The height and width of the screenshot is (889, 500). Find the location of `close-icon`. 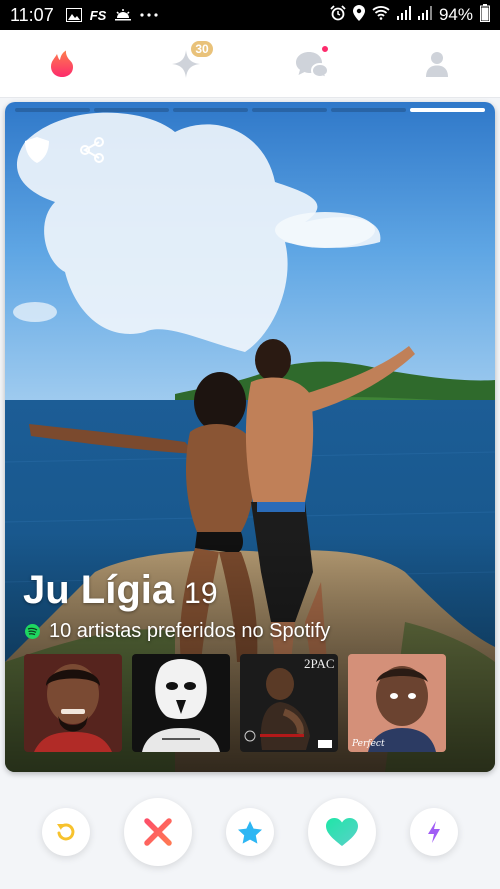

close-icon is located at coordinates (158, 832).